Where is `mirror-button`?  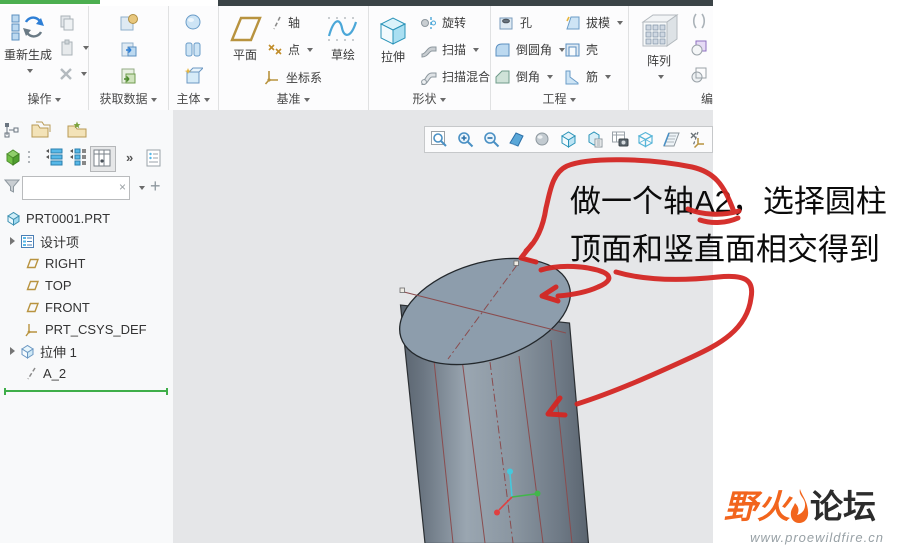 mirror-button is located at coordinates (699, 21).